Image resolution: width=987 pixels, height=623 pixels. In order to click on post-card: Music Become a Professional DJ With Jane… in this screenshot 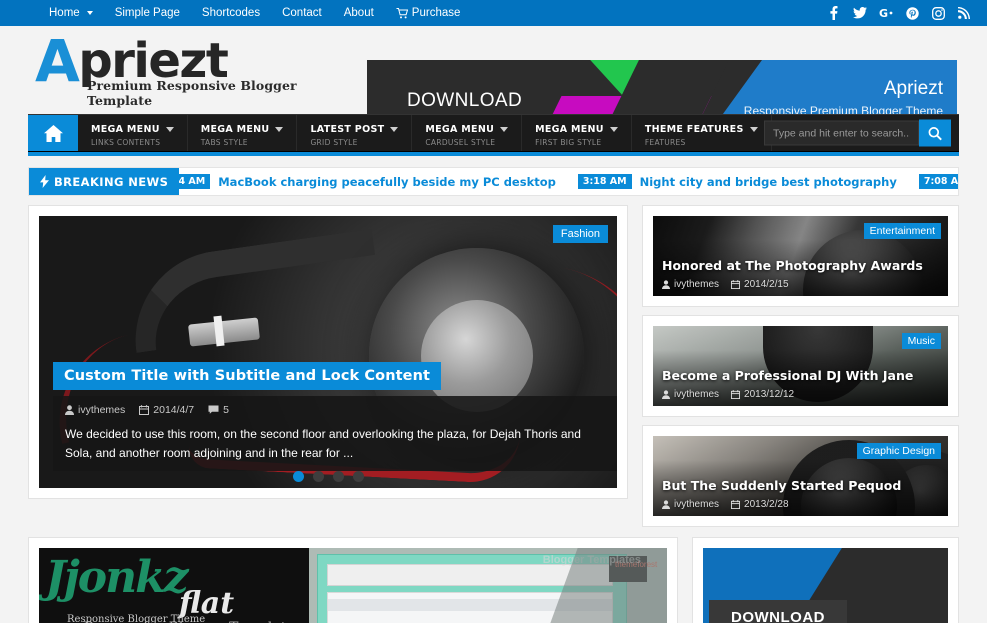, I will do `click(800, 366)`.